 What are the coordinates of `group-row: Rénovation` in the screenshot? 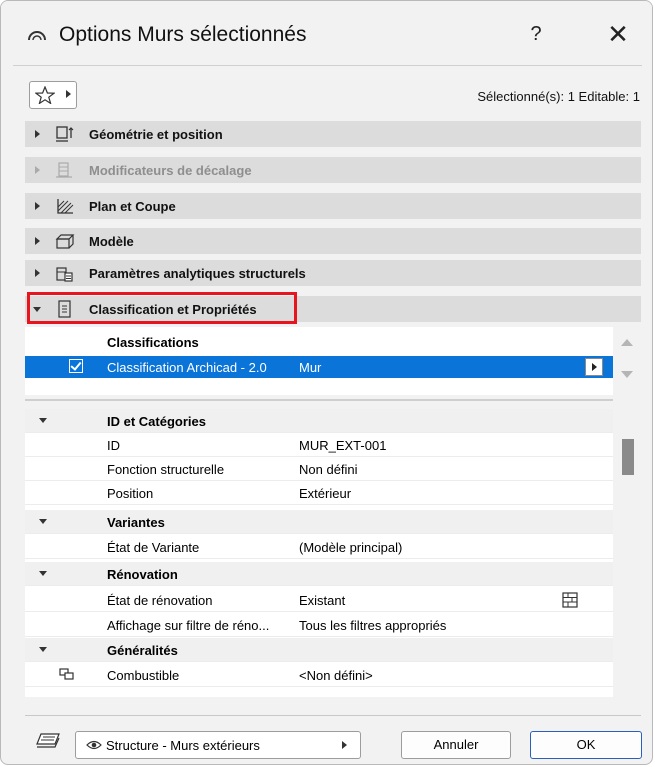 It's located at (319, 574).